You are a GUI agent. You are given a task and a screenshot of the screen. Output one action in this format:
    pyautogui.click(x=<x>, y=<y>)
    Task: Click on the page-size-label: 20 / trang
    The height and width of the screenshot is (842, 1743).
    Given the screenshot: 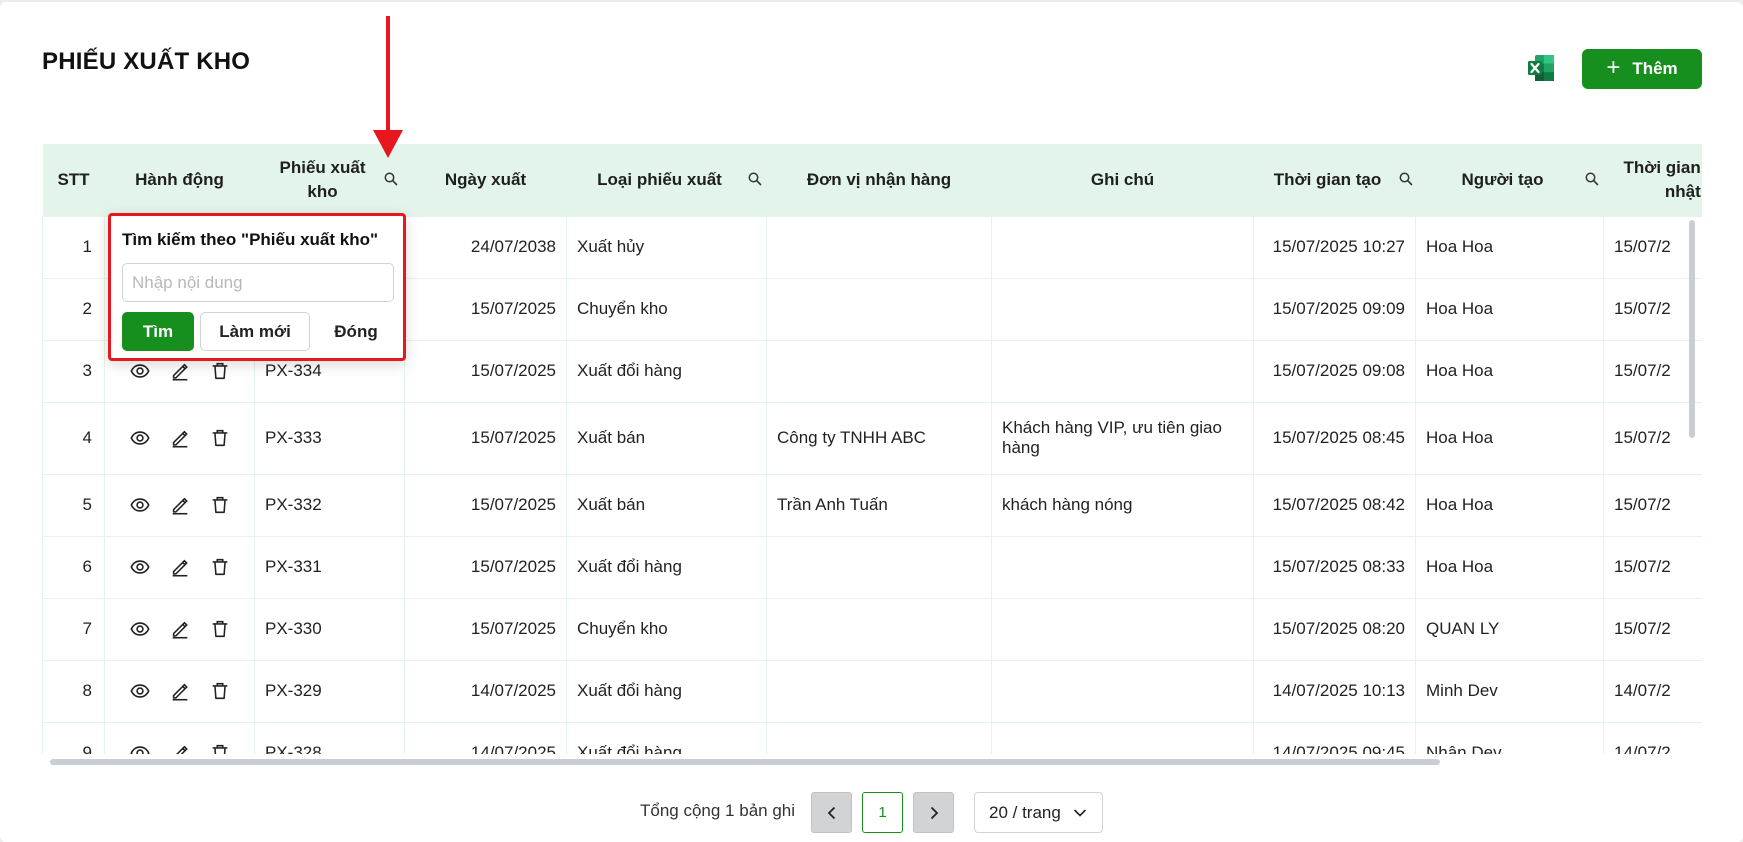 What is the action you would take?
    pyautogui.click(x=1025, y=812)
    